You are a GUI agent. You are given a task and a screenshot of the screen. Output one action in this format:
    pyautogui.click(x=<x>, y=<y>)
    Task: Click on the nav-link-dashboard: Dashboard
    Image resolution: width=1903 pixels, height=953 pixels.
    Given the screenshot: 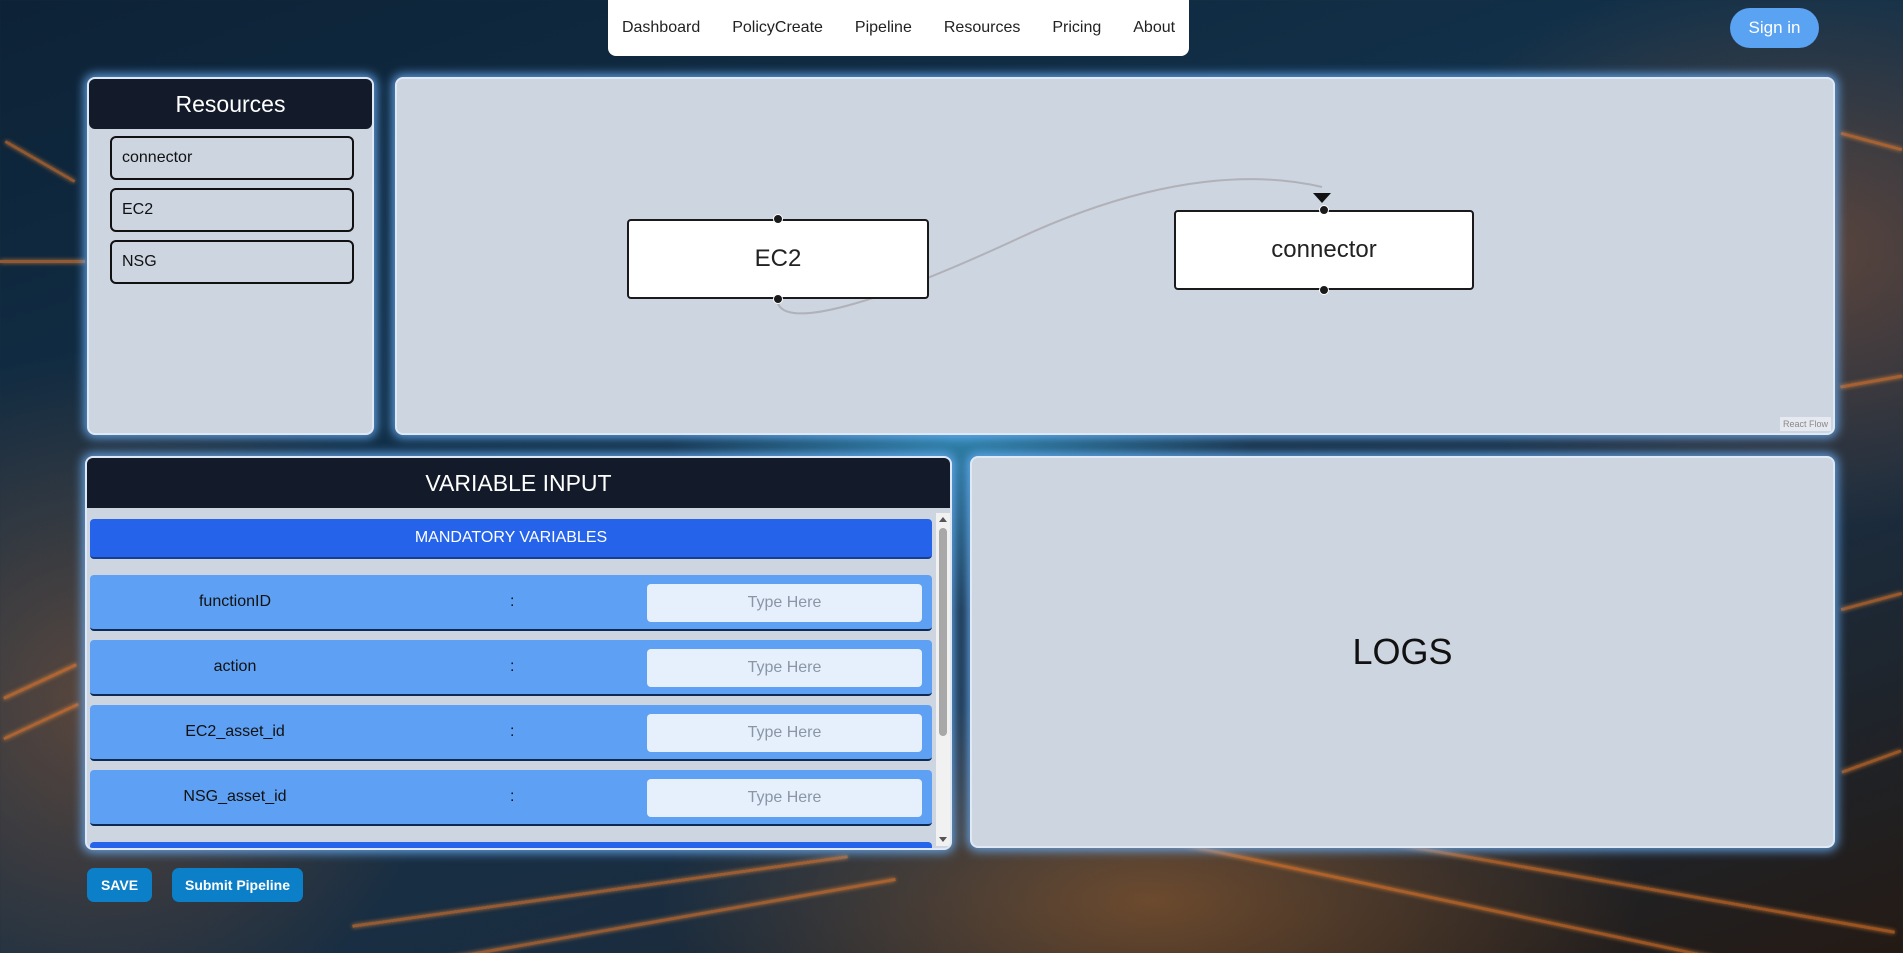 What is the action you would take?
    pyautogui.click(x=661, y=28)
    